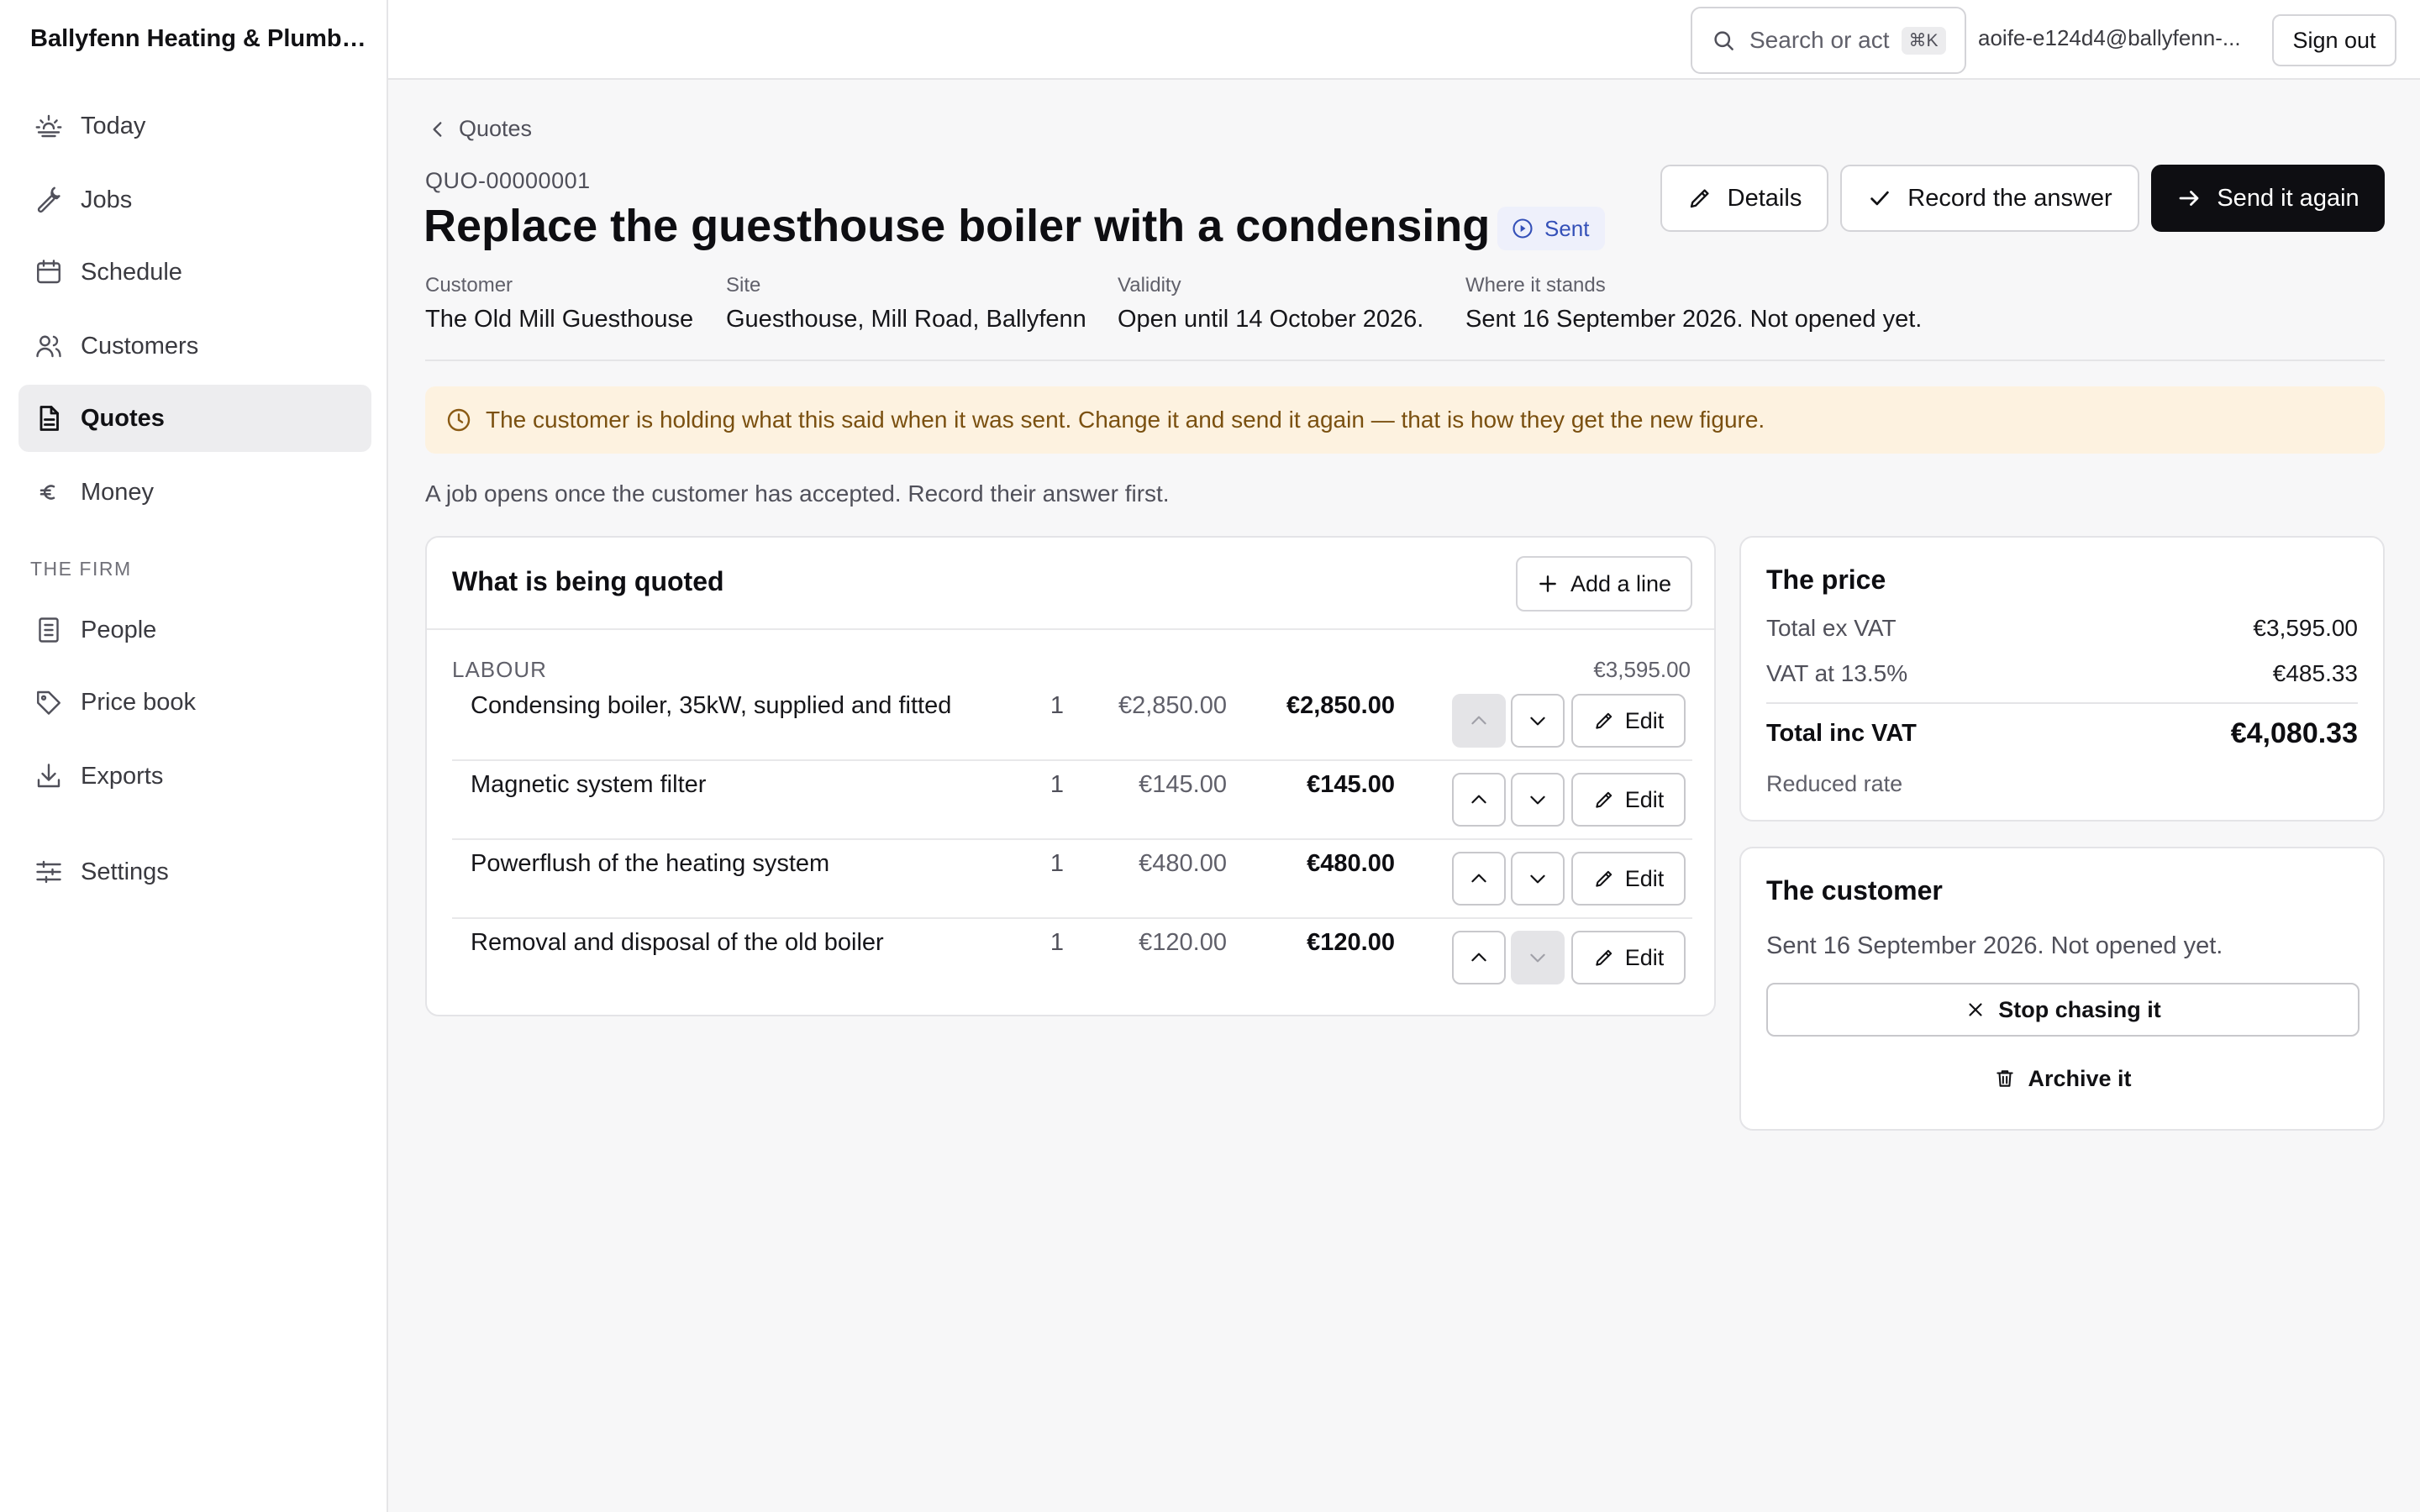 This screenshot has width=2420, height=1512. Describe the element at coordinates (119, 629) in the screenshot. I see `sidebar-item-label: People` at that location.